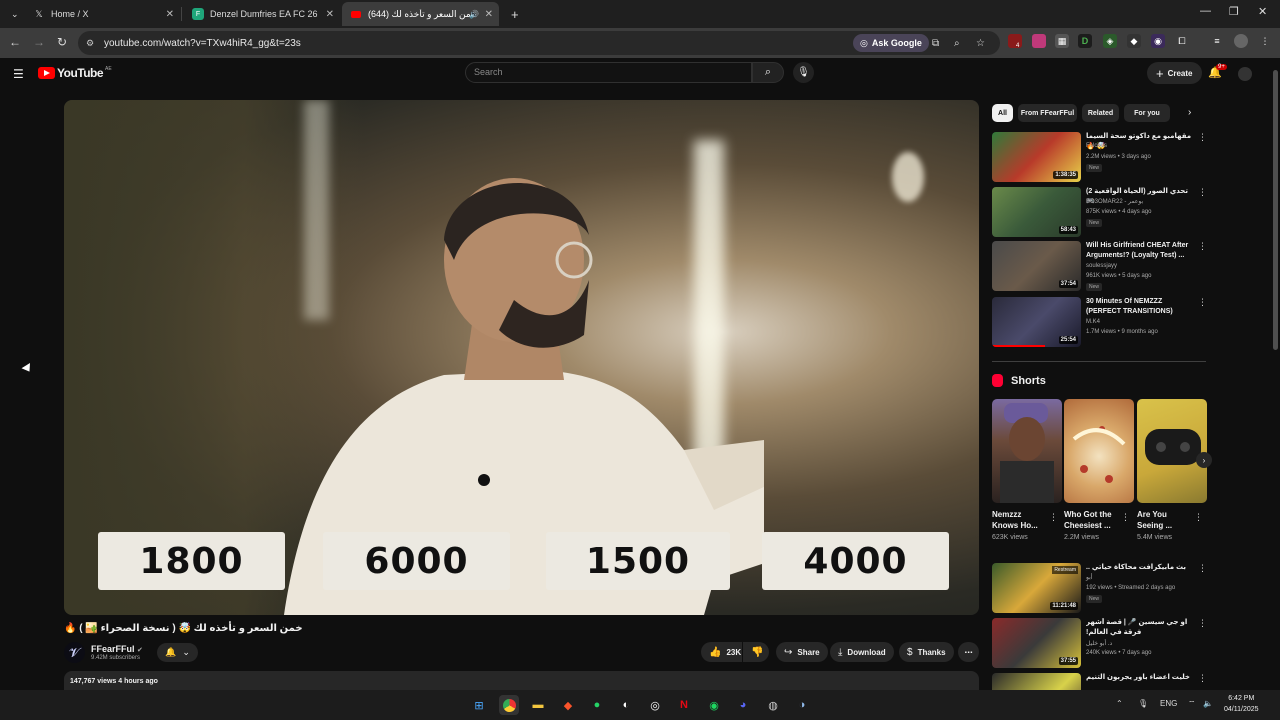 The image size is (1280, 720). Describe the element at coordinates (1100, 113) in the screenshot. I see `chip-related: Related` at that location.